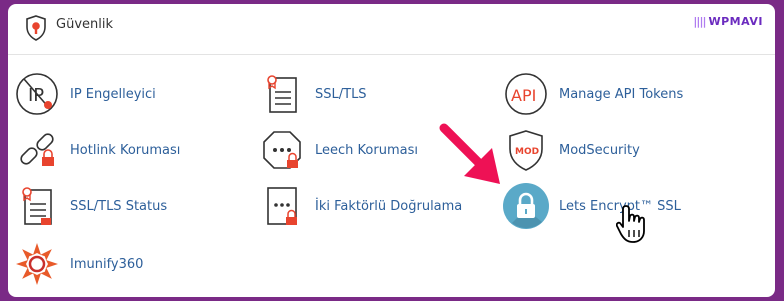 This screenshot has width=784, height=301. I want to click on hotlink-chain-icon, so click(37, 150).